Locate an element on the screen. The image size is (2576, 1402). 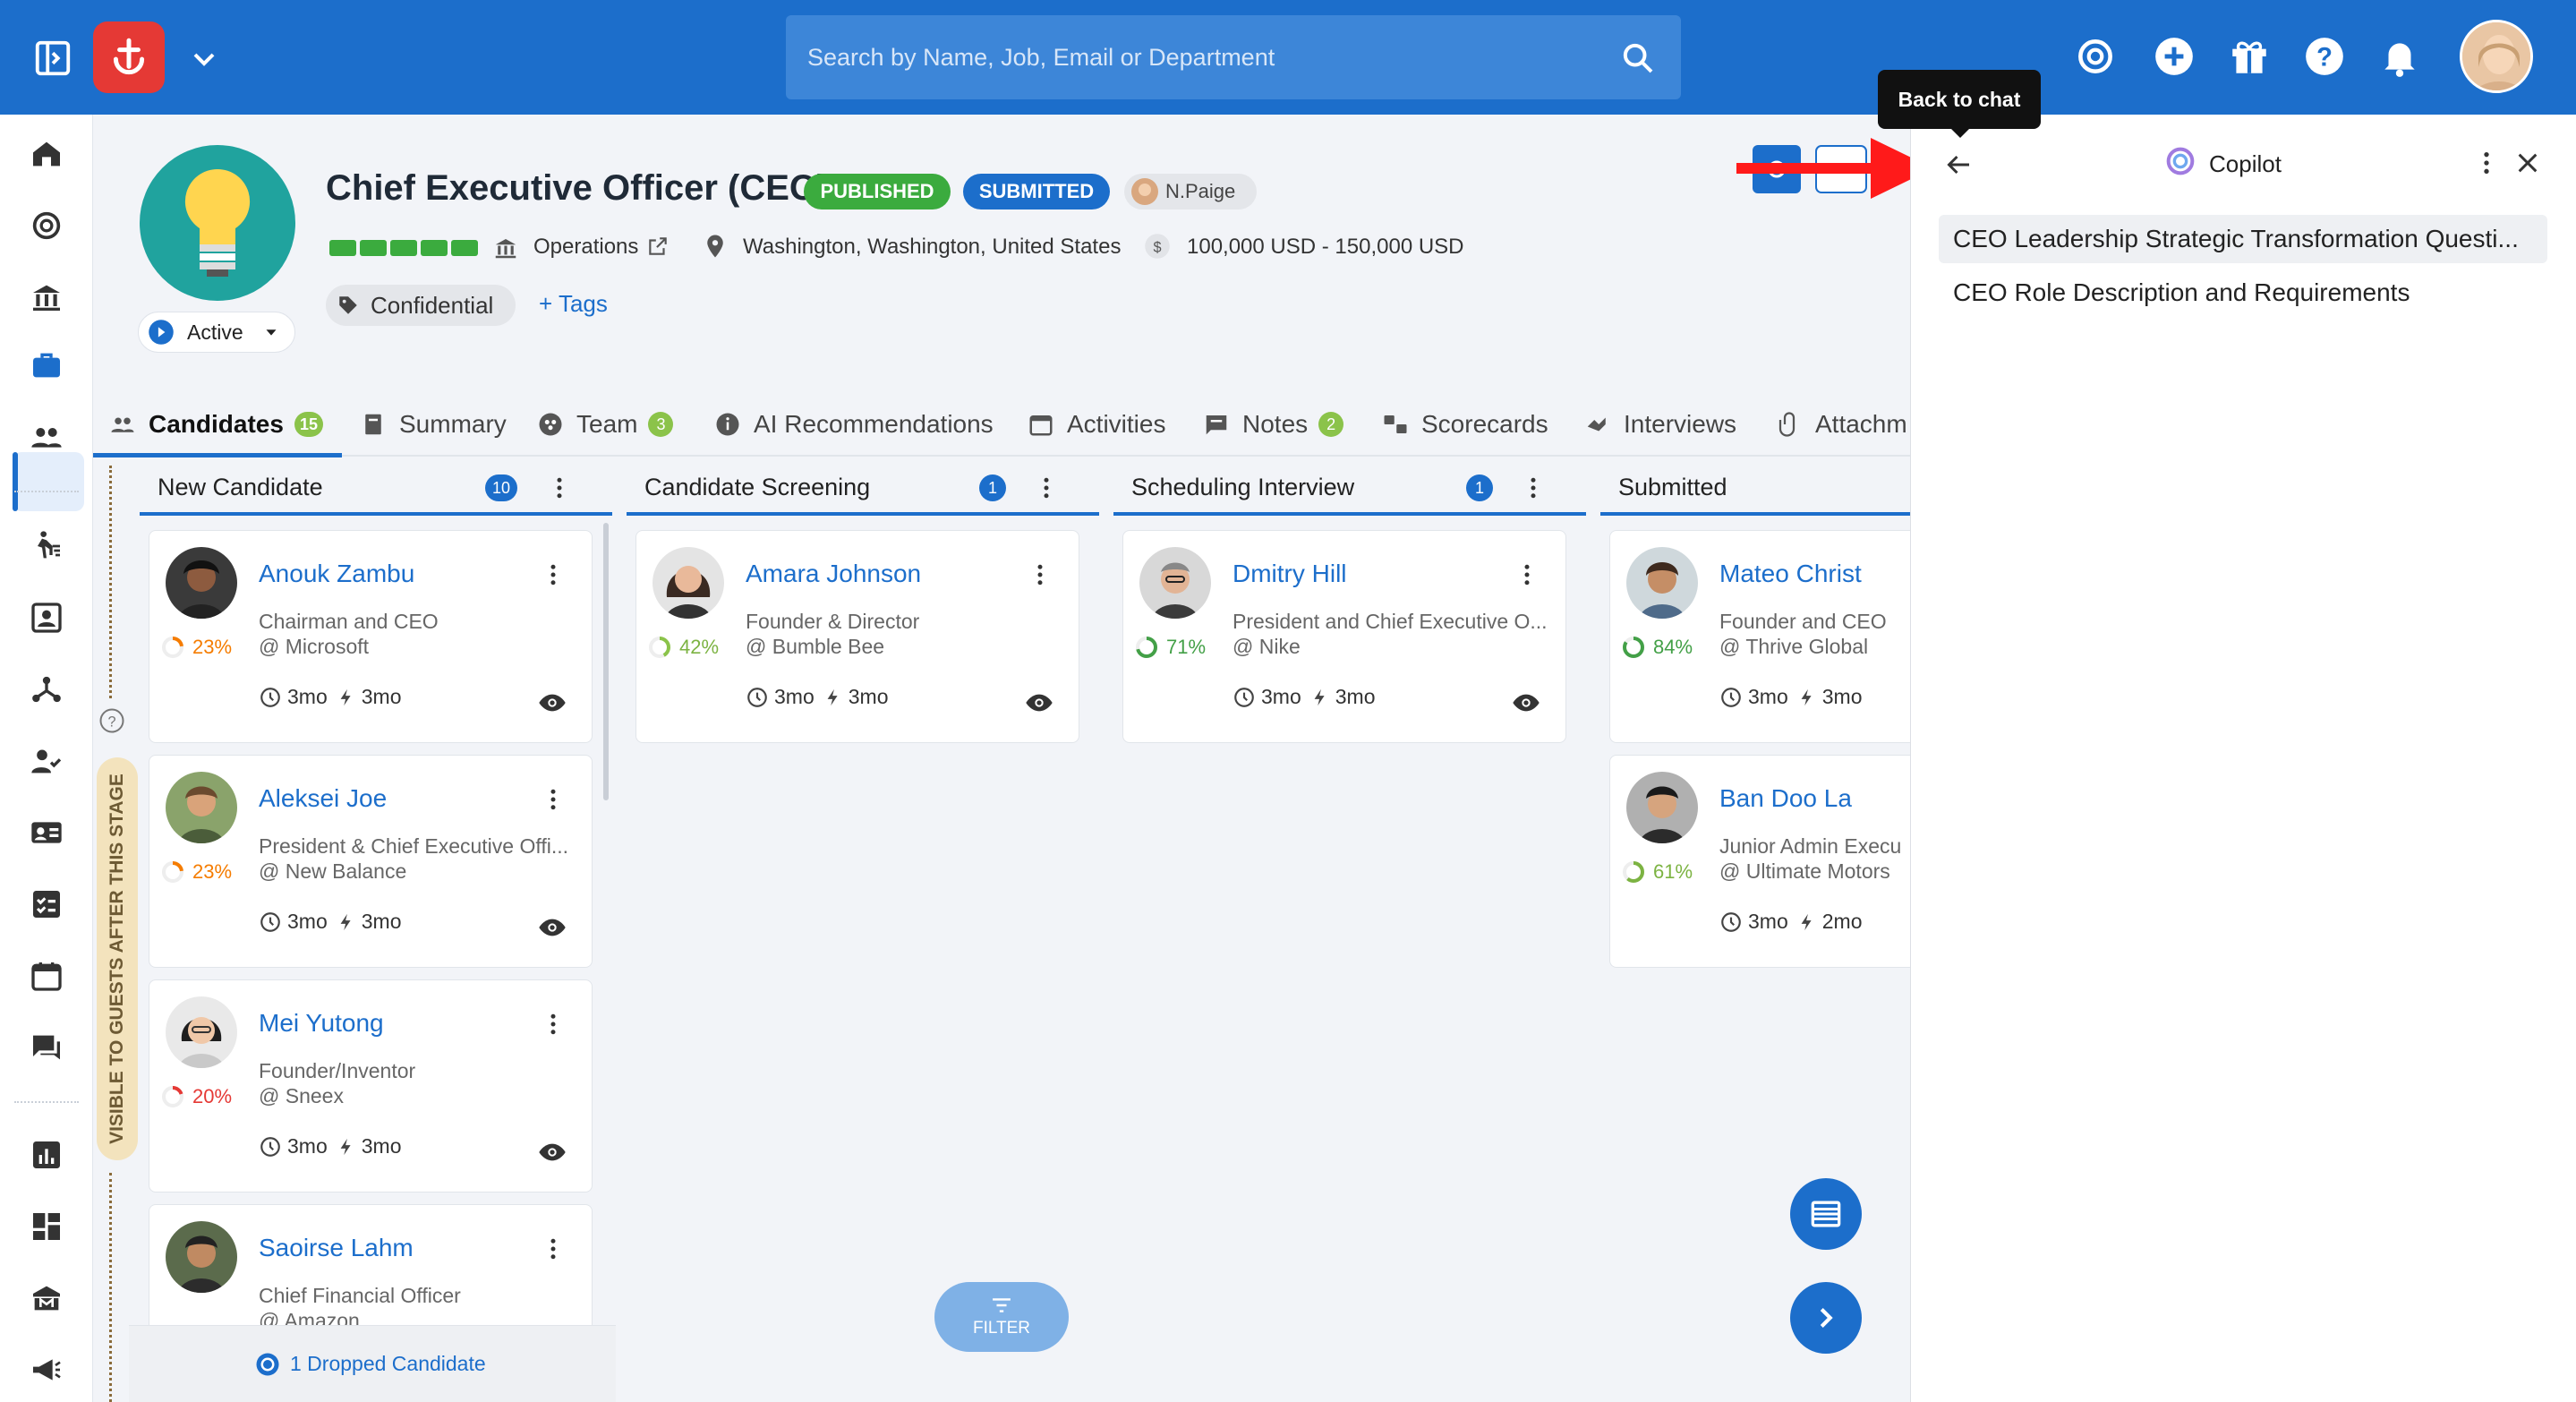
plus-circle-icon is located at coordinates (2174, 56).